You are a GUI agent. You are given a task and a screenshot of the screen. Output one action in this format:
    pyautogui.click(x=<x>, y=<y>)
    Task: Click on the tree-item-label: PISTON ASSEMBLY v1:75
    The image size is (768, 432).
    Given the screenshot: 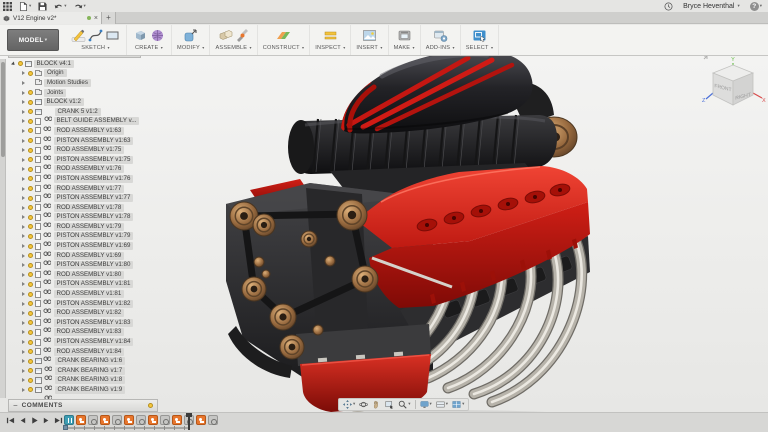 What is the action you would take?
    pyautogui.click(x=93, y=159)
    